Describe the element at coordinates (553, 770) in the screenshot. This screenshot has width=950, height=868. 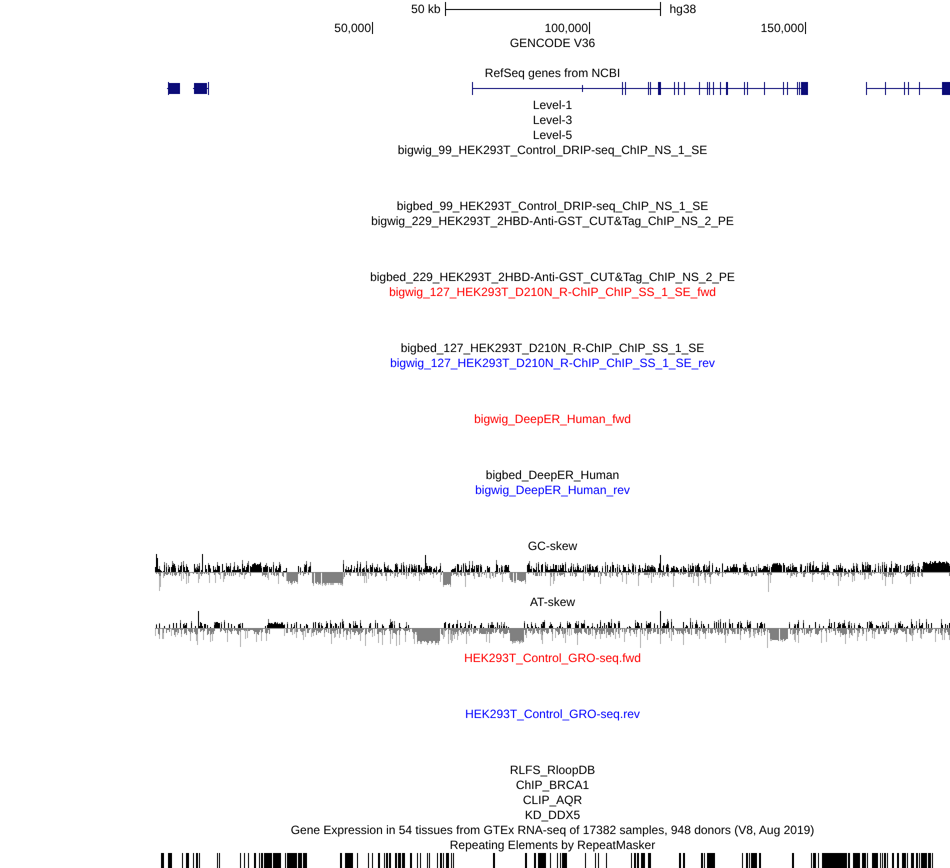
I see `track-label: RLFS_RloopDB` at that location.